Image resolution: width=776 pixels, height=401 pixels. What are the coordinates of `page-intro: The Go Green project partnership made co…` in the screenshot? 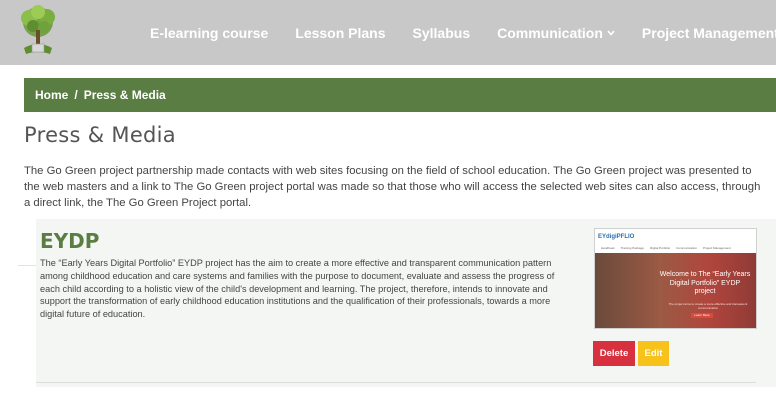 It's located at (392, 187).